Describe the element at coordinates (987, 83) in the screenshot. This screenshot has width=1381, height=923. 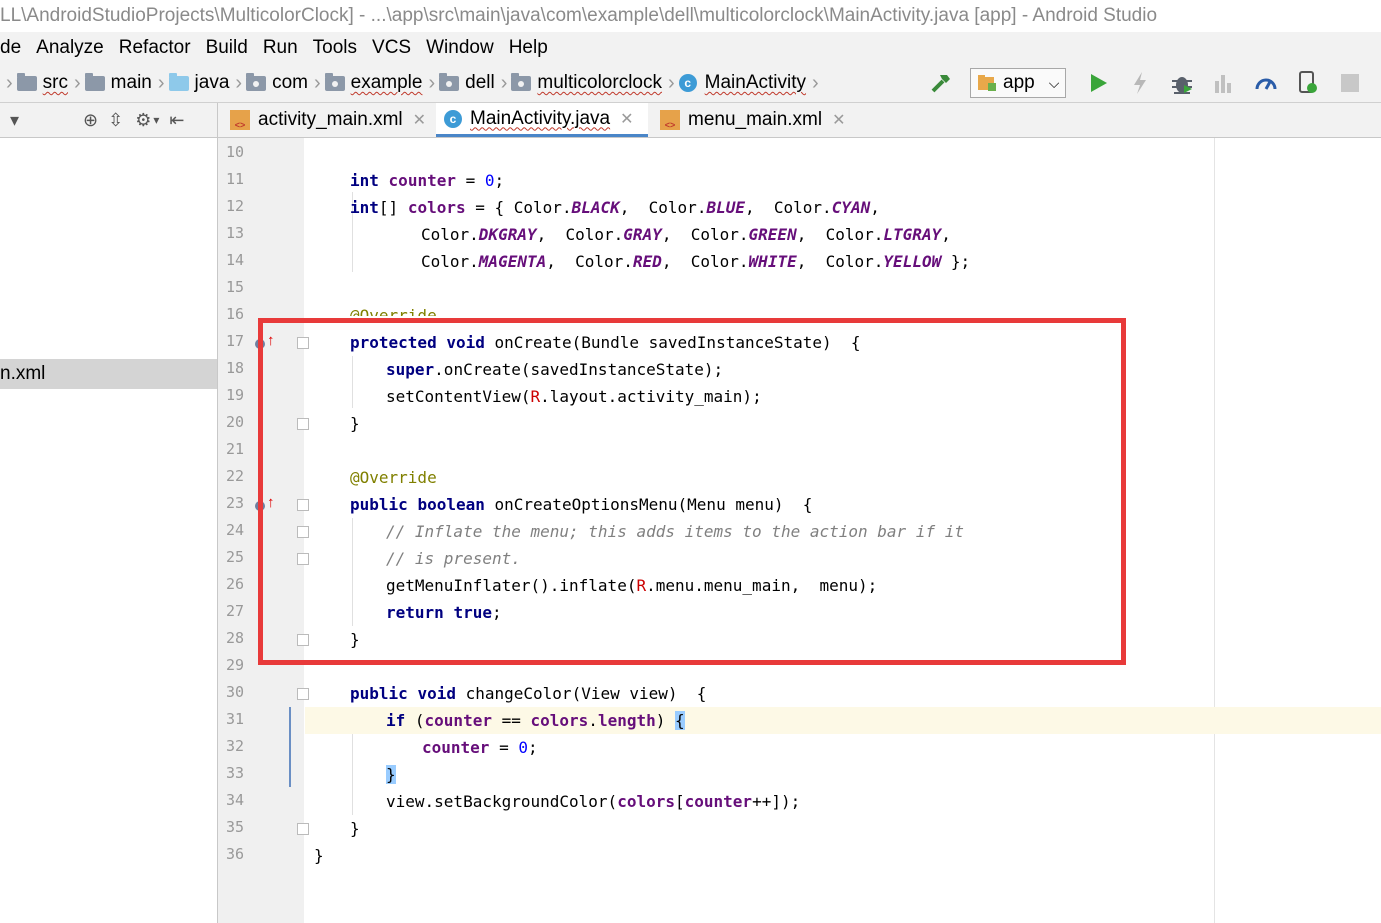
I see `android-module-icon` at that location.